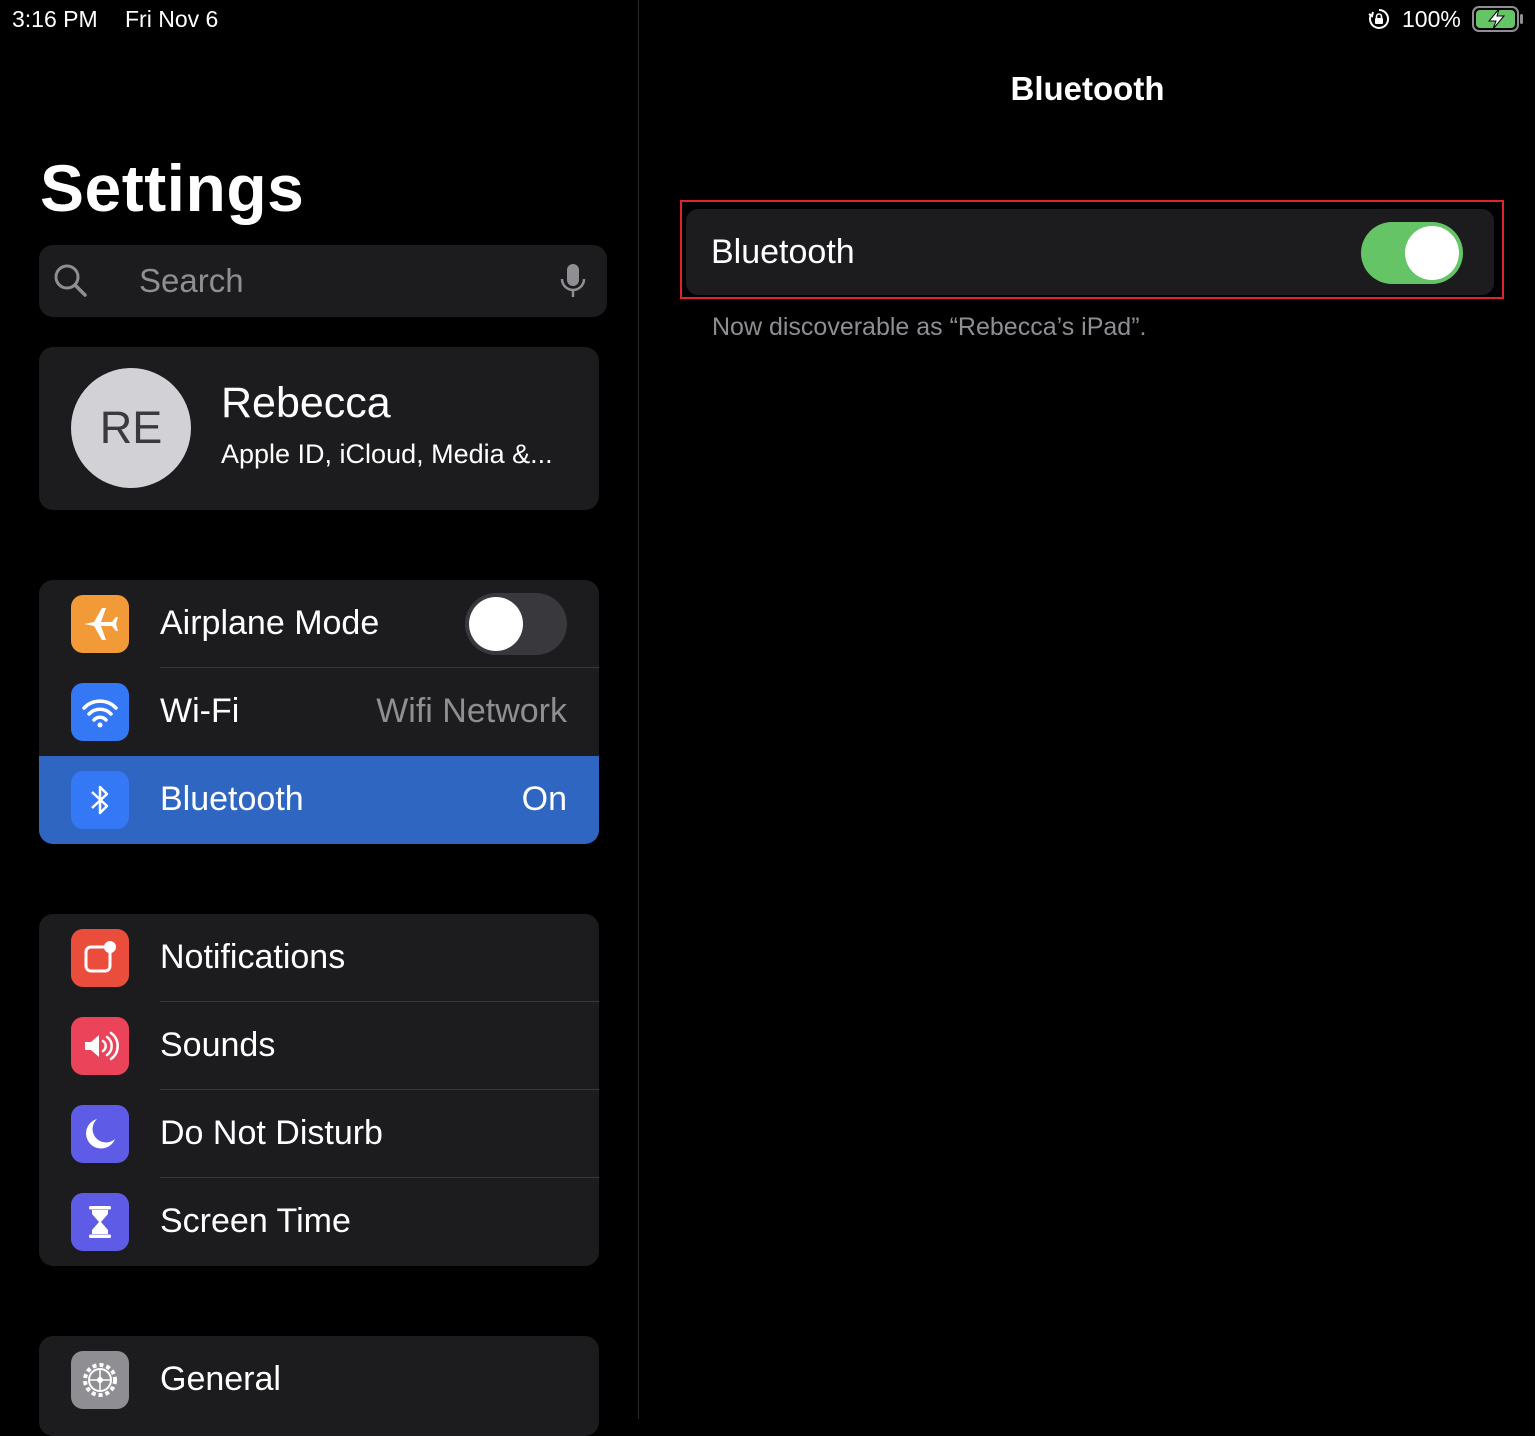  Describe the element at coordinates (255, 1221) in the screenshot. I see `sidebar-item-label: Screen Time` at that location.